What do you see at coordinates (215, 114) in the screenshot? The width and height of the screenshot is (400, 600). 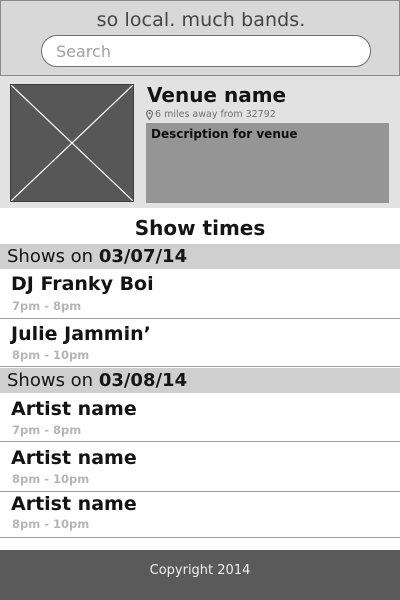 I see `venue-distance-text: 6 miles away from 32792` at bounding box center [215, 114].